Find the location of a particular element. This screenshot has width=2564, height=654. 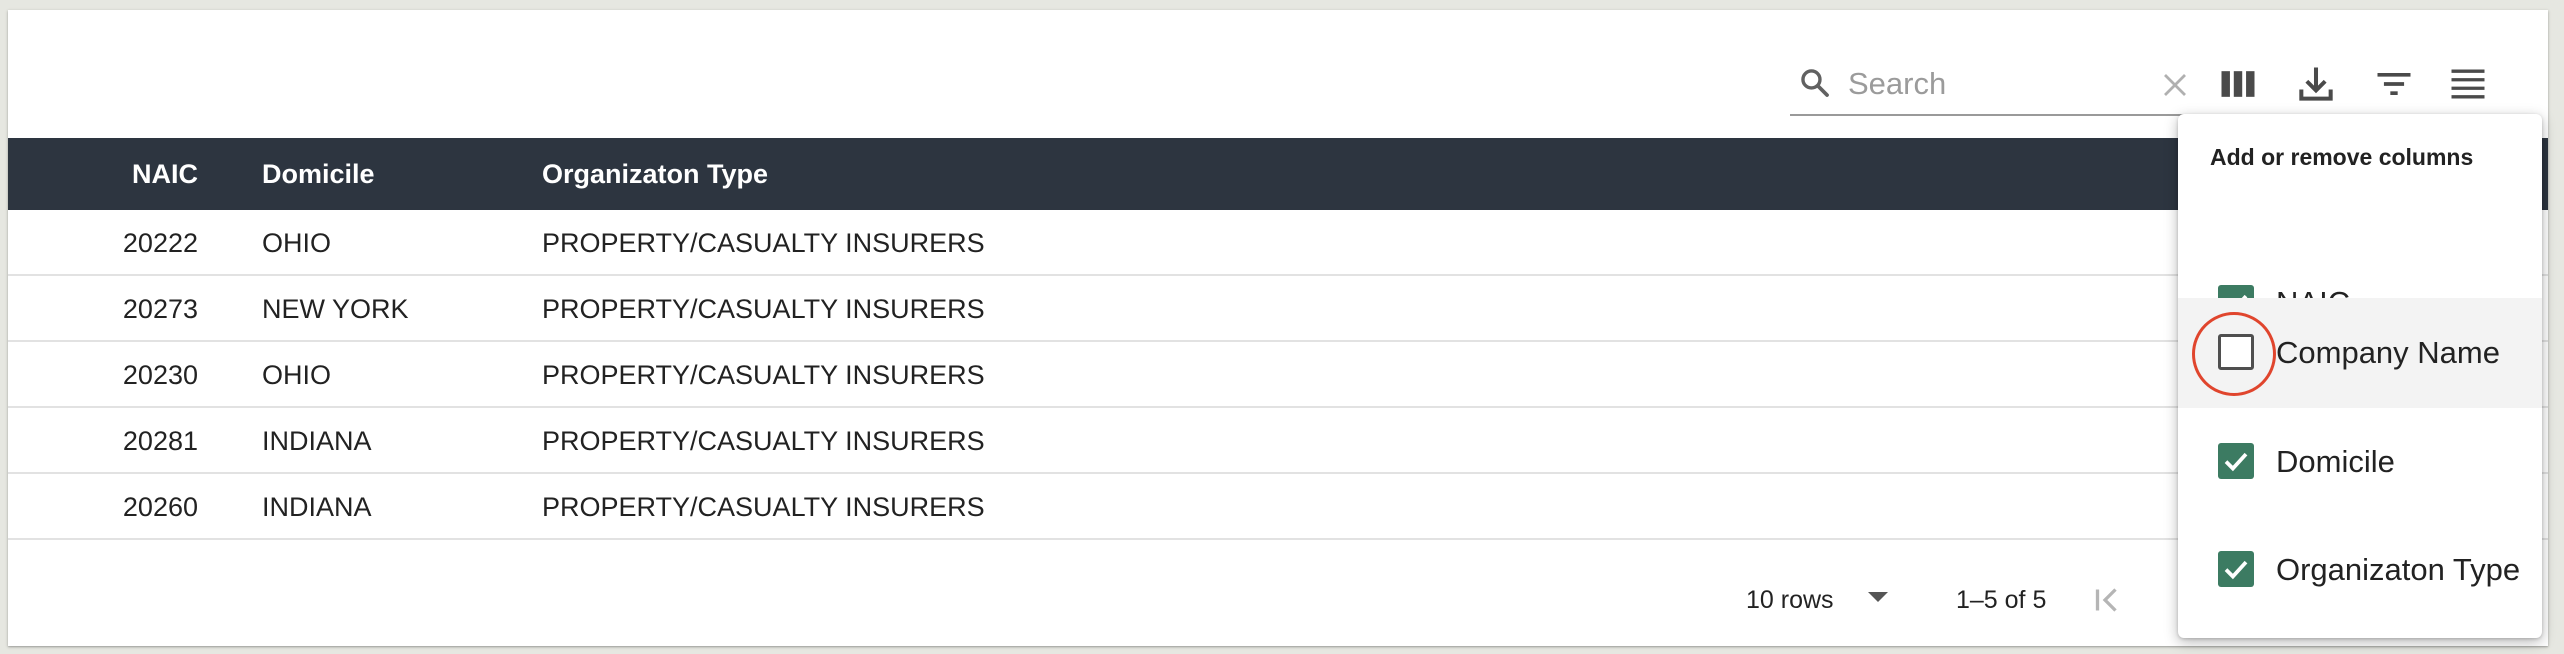

caret-down-icon is located at coordinates (1878, 597).